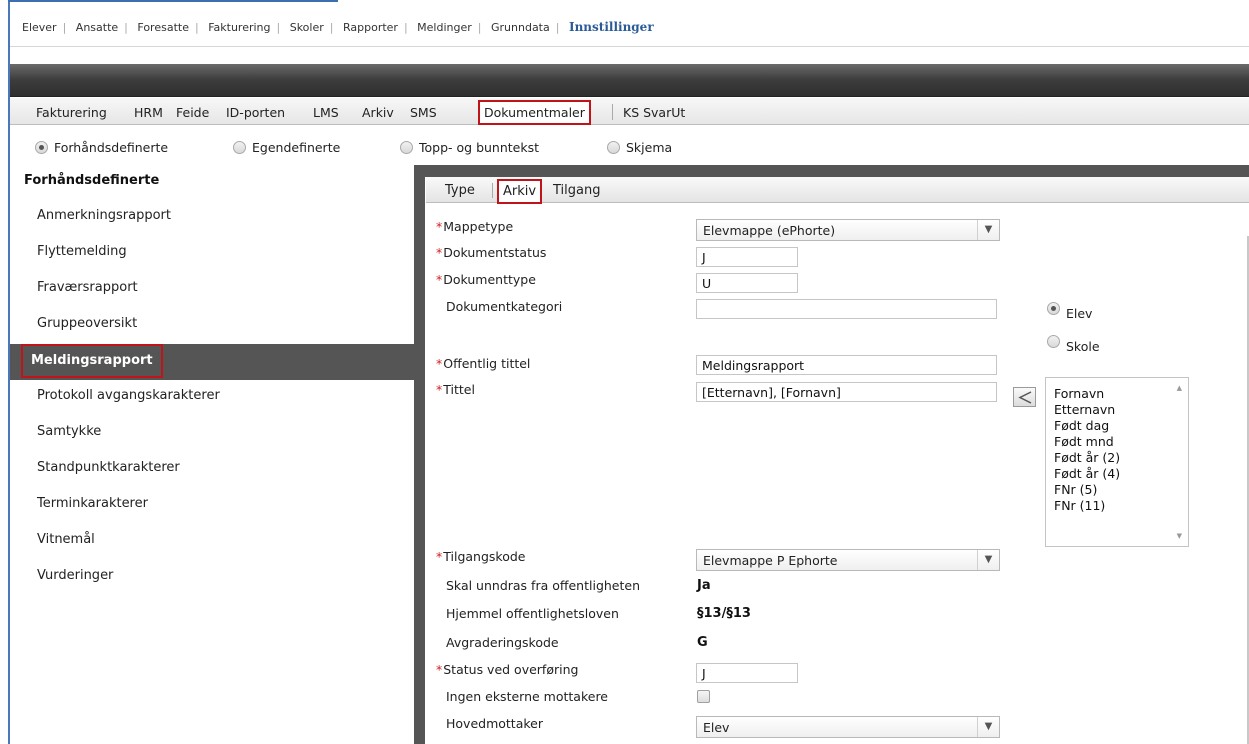 Image resolution: width=1249 pixels, height=744 pixels. Describe the element at coordinates (39, 27) in the screenshot. I see `nav-item-elever: Elever` at that location.